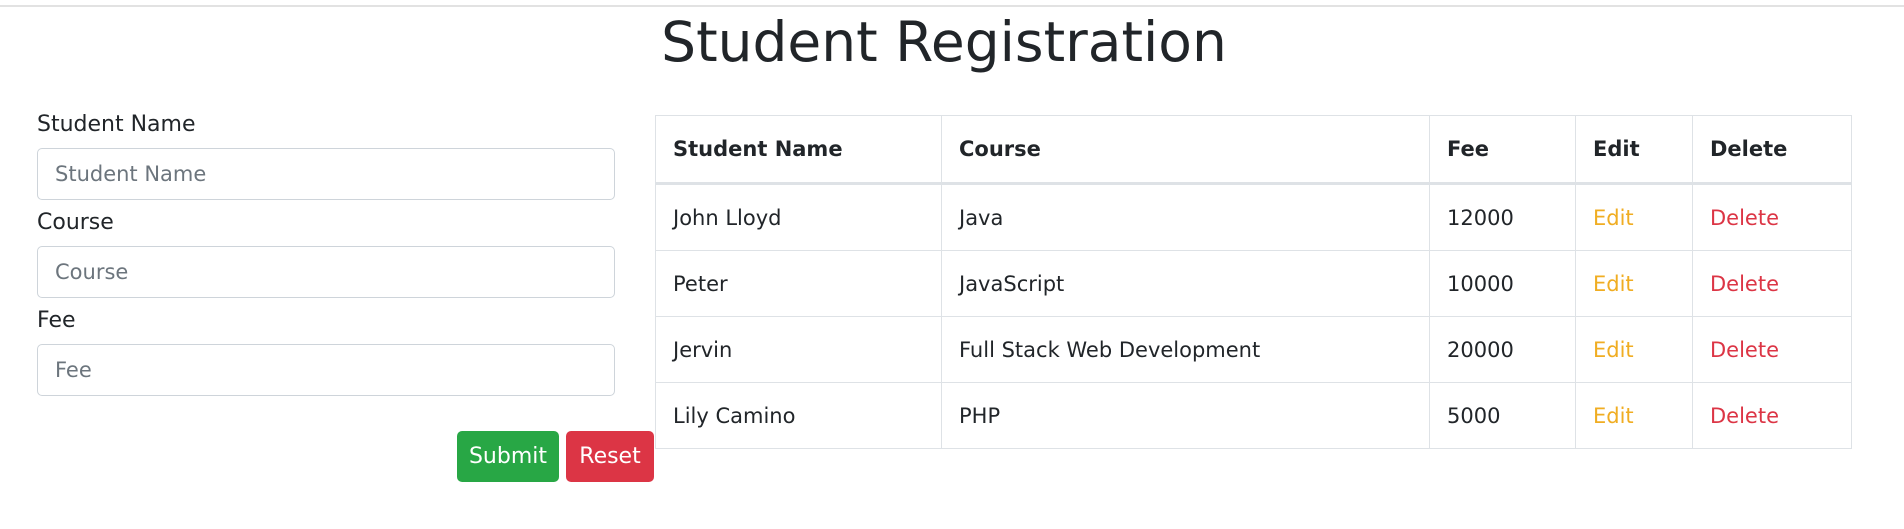 This screenshot has width=1904, height=529. I want to click on cell-fee: 20000, so click(1502, 349).